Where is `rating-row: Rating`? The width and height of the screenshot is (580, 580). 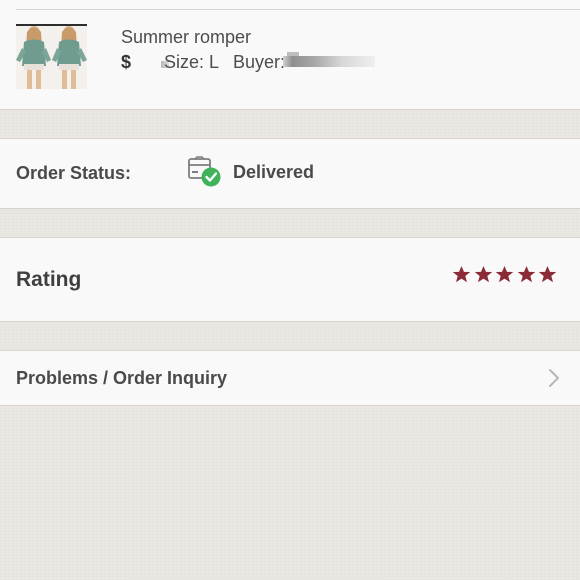
rating-row: Rating is located at coordinates (290, 279).